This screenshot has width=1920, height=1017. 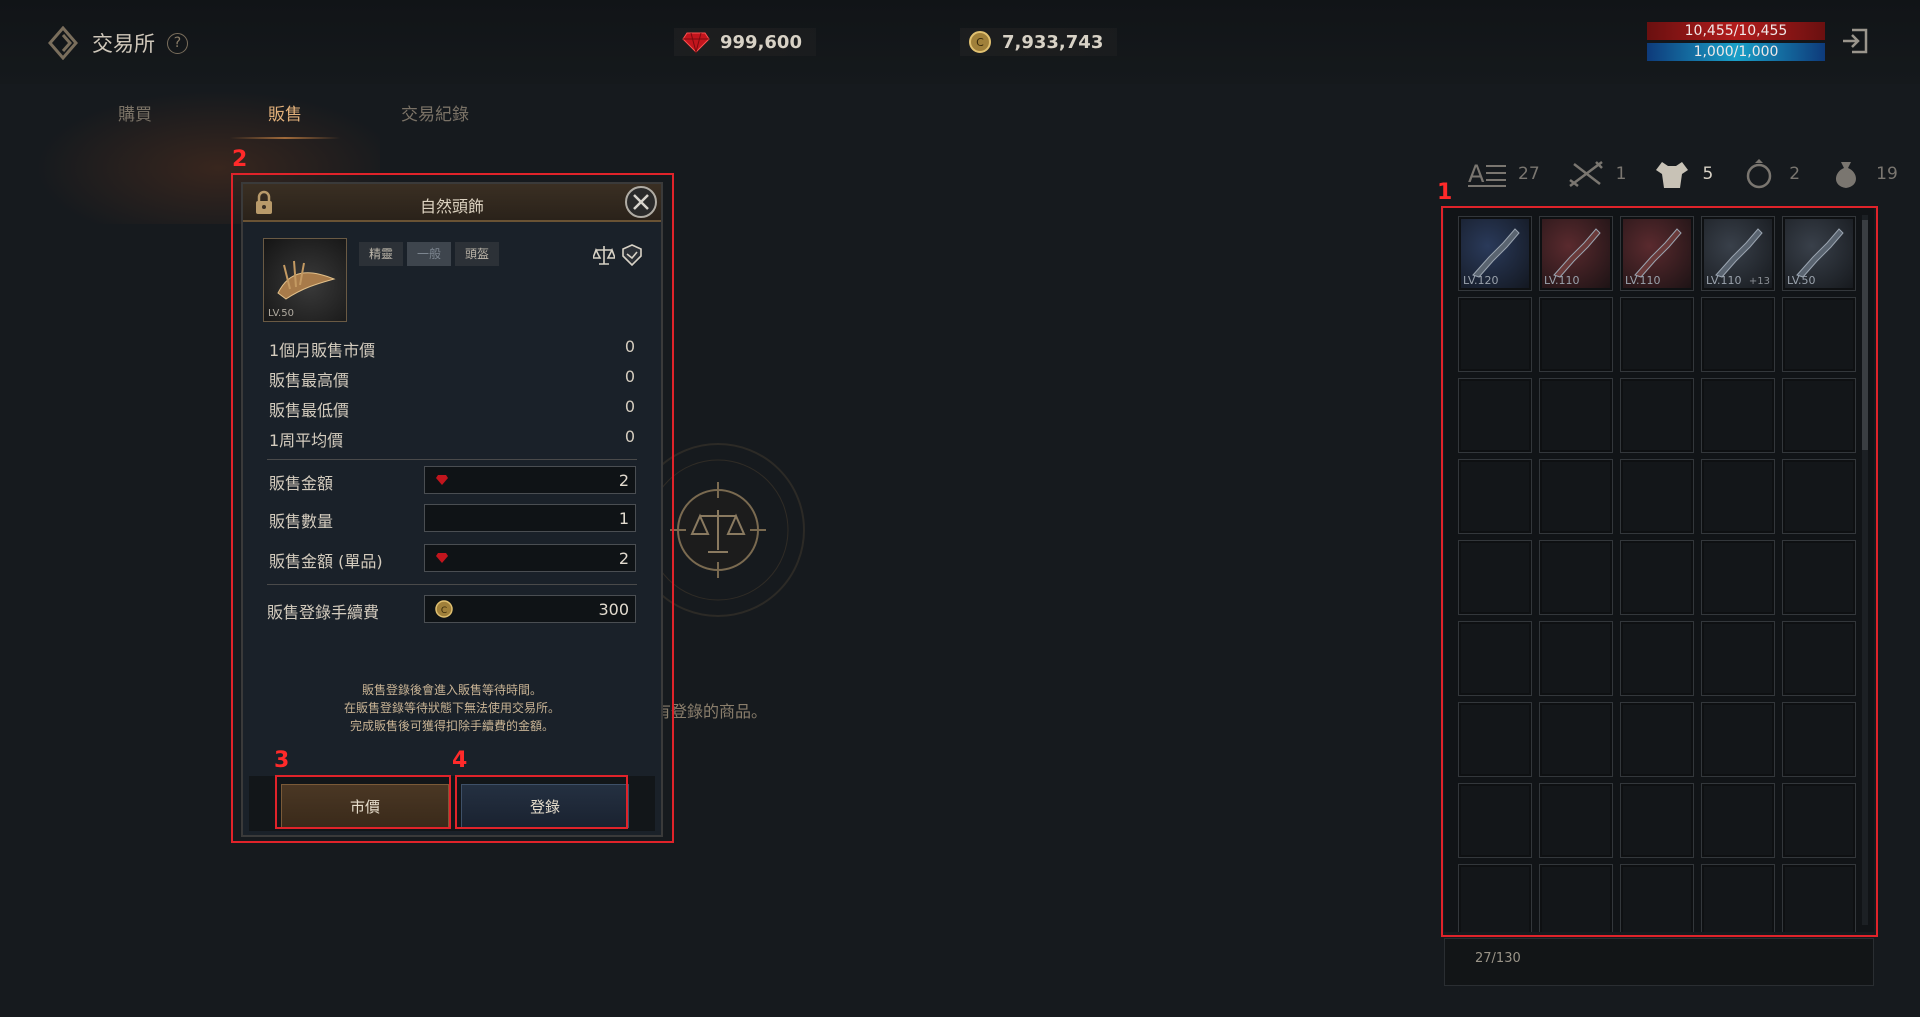 I want to click on inventory-categories: A 27 1 5 2 19, so click(x=1694, y=174).